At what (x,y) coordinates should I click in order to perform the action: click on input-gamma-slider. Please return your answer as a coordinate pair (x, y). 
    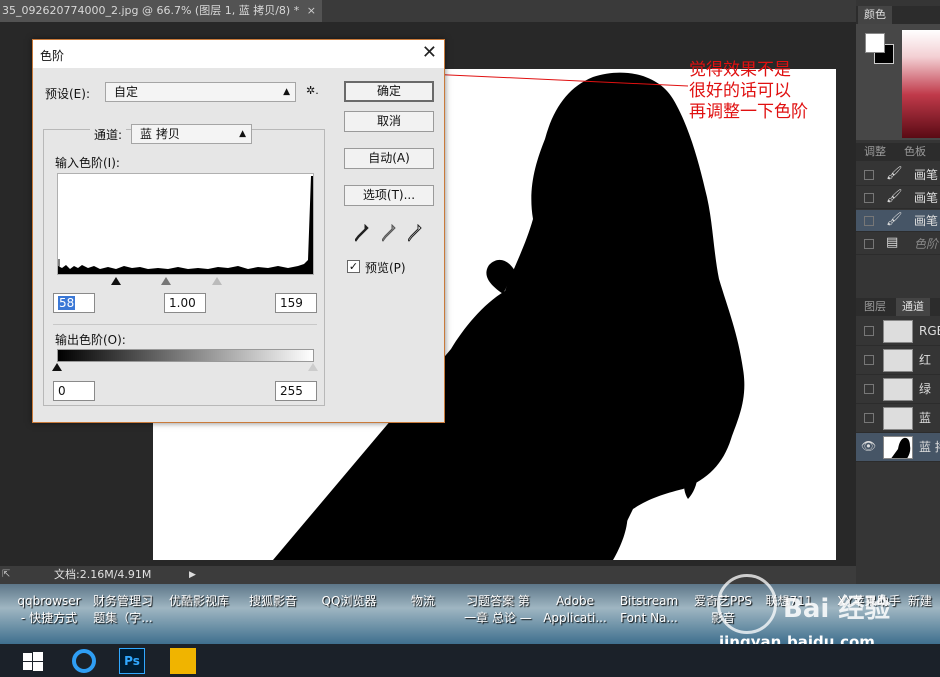
    Looking at the image, I should click on (166, 281).